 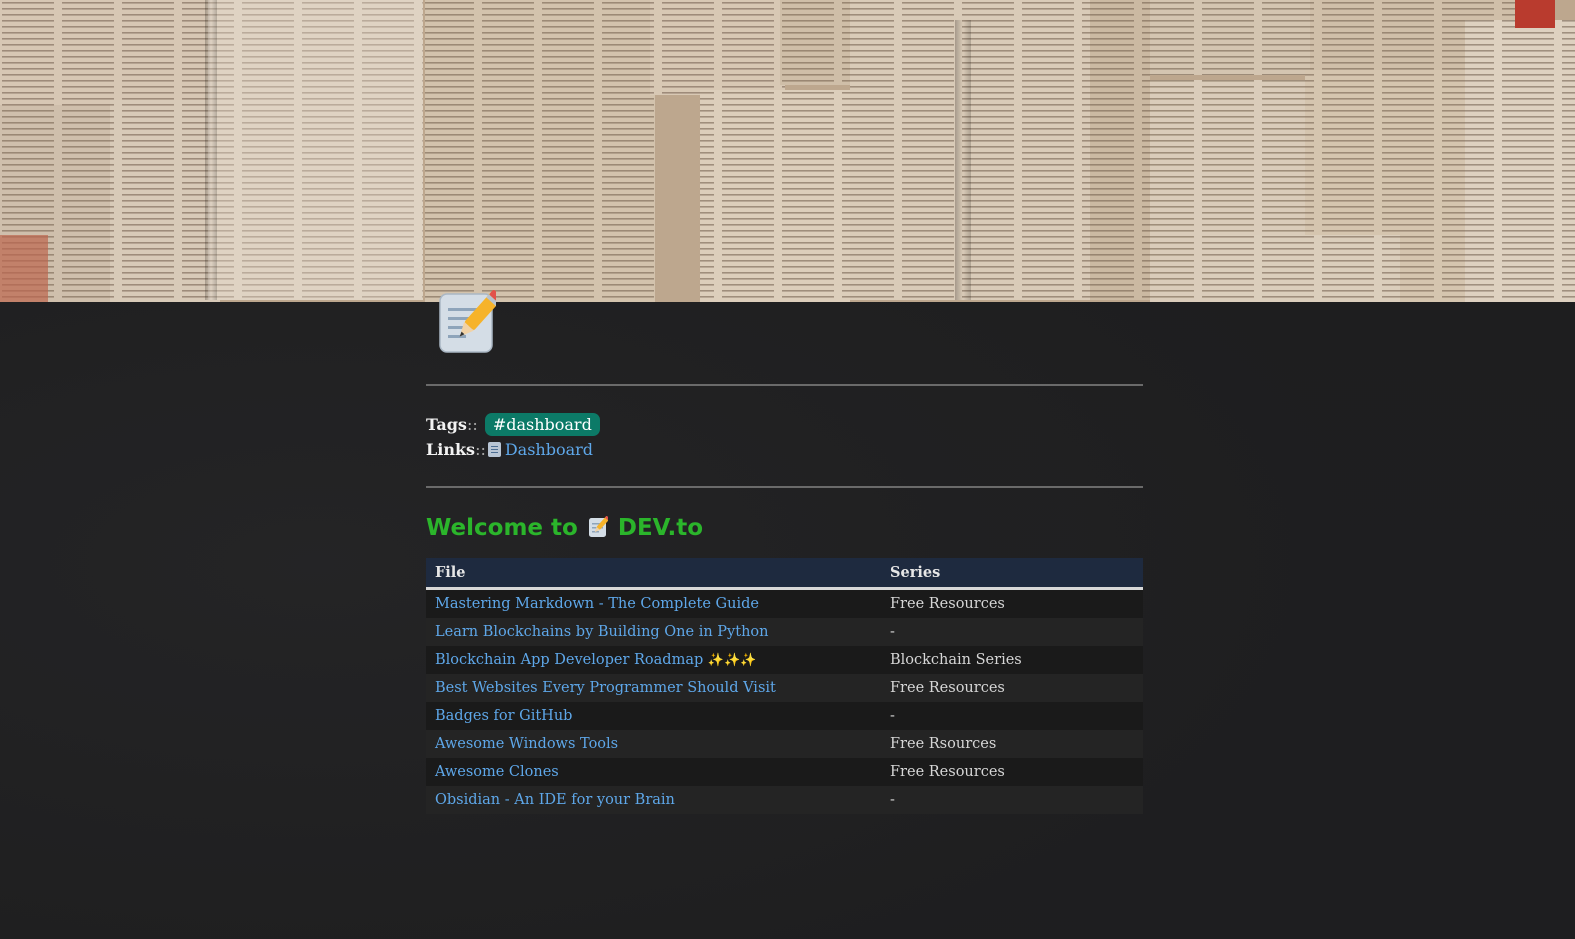 What do you see at coordinates (451, 449) in the screenshot?
I see `links-label: Links` at bounding box center [451, 449].